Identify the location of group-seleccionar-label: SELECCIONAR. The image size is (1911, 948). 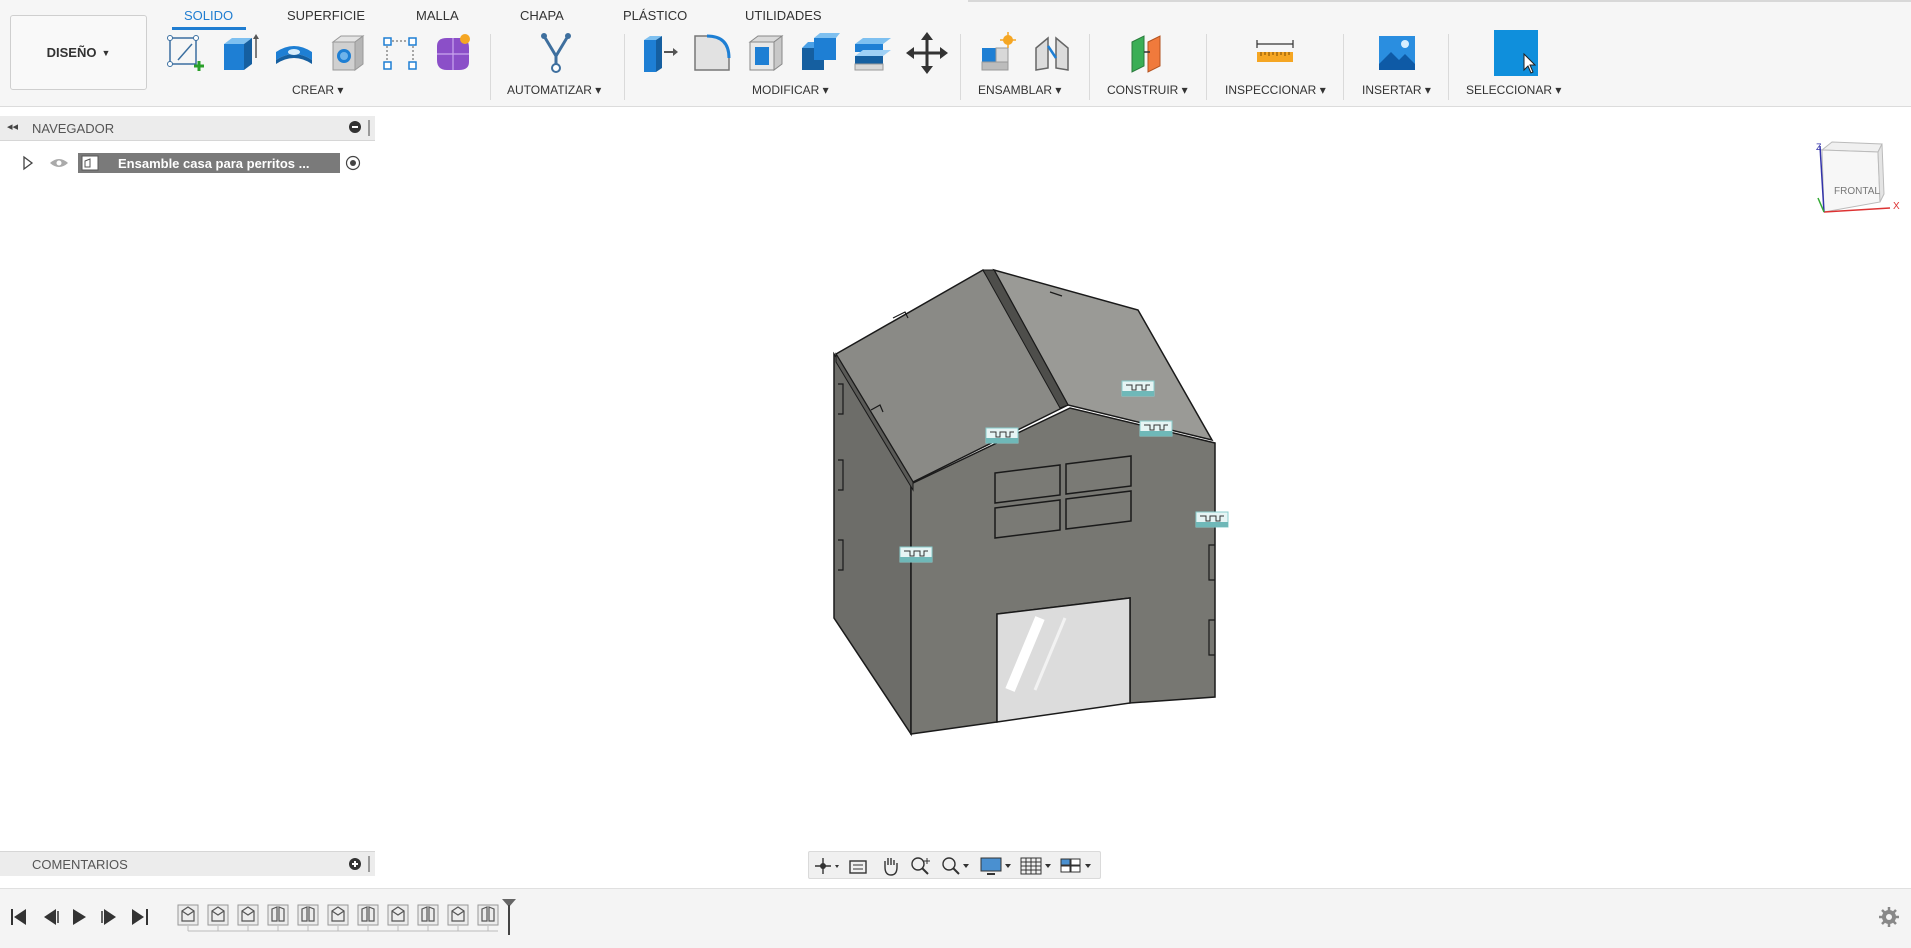
(1509, 90).